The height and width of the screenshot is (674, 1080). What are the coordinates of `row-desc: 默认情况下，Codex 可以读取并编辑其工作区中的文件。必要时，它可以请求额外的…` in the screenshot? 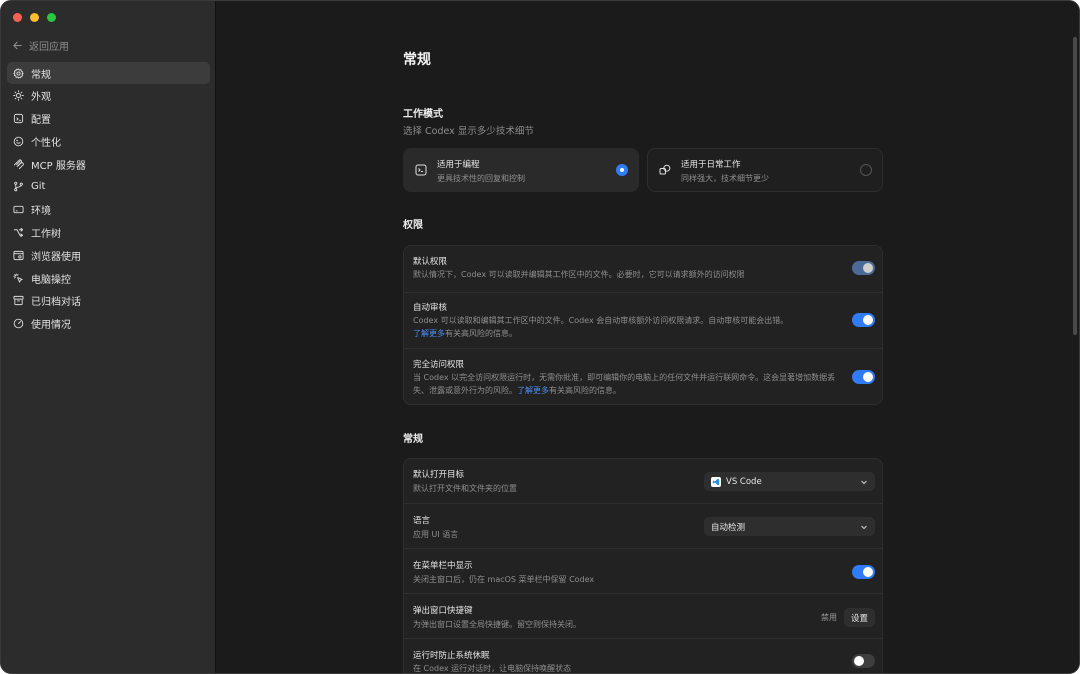 It's located at (579, 274).